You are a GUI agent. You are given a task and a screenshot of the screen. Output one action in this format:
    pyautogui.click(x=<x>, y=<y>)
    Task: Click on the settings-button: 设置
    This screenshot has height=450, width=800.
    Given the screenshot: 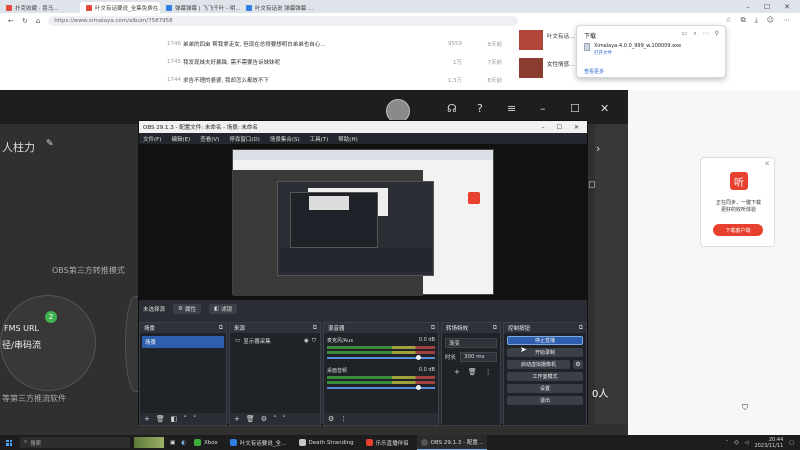 What is the action you would take?
    pyautogui.click(x=545, y=388)
    